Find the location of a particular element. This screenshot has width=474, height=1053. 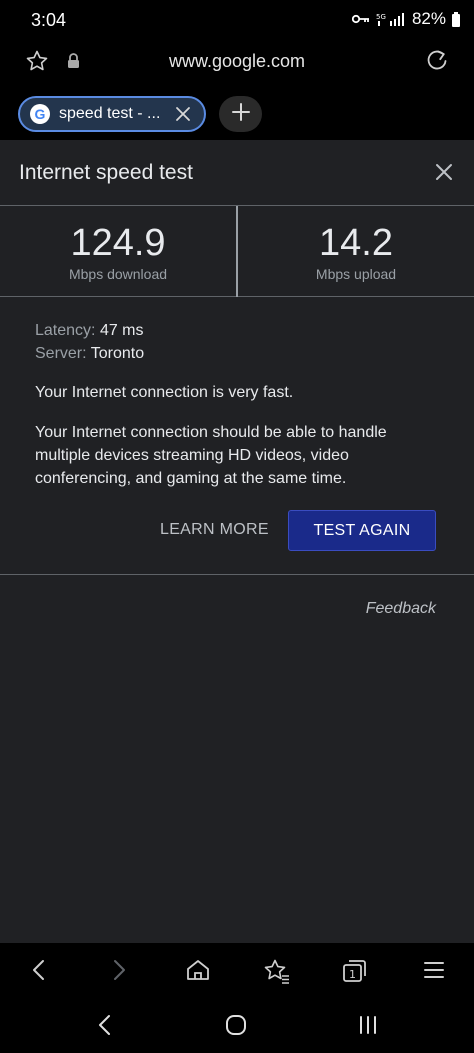

latency-line: Latency: 47 ms is located at coordinates (89, 331).